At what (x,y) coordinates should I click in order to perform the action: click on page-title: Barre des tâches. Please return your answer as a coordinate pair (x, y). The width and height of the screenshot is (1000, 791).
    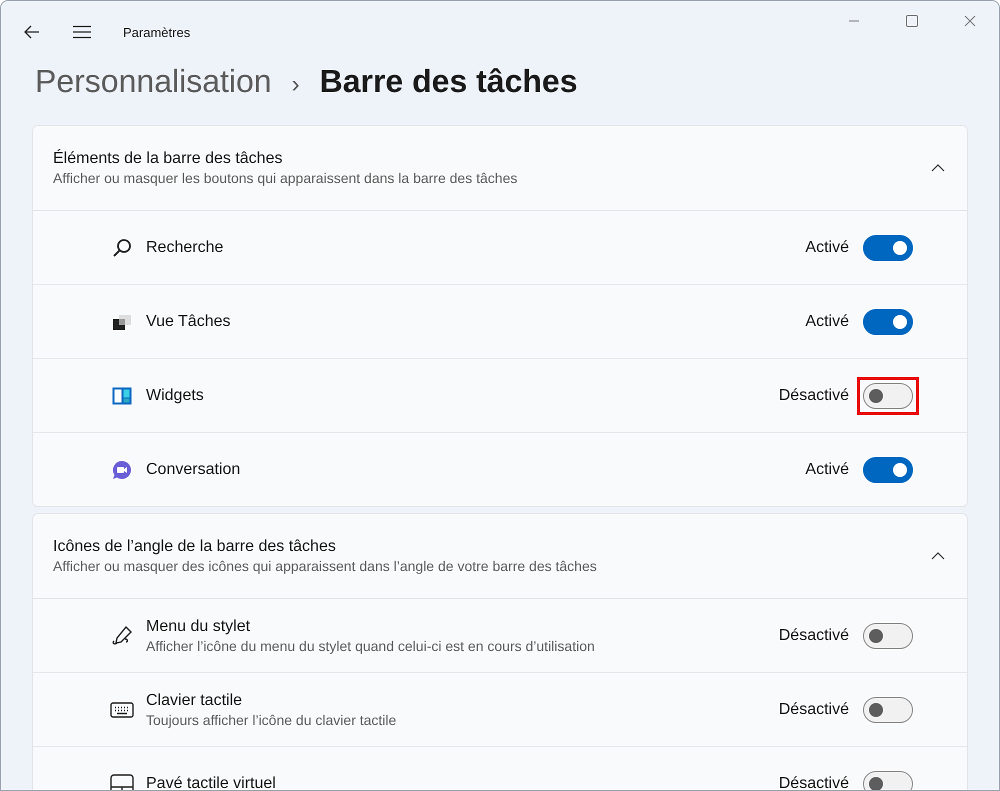
    Looking at the image, I should click on (449, 81).